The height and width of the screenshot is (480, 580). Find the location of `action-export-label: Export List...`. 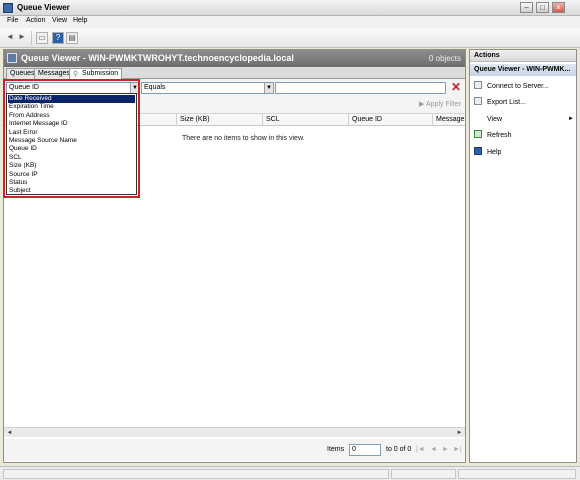

action-export-label: Export List... is located at coordinates (506, 102).